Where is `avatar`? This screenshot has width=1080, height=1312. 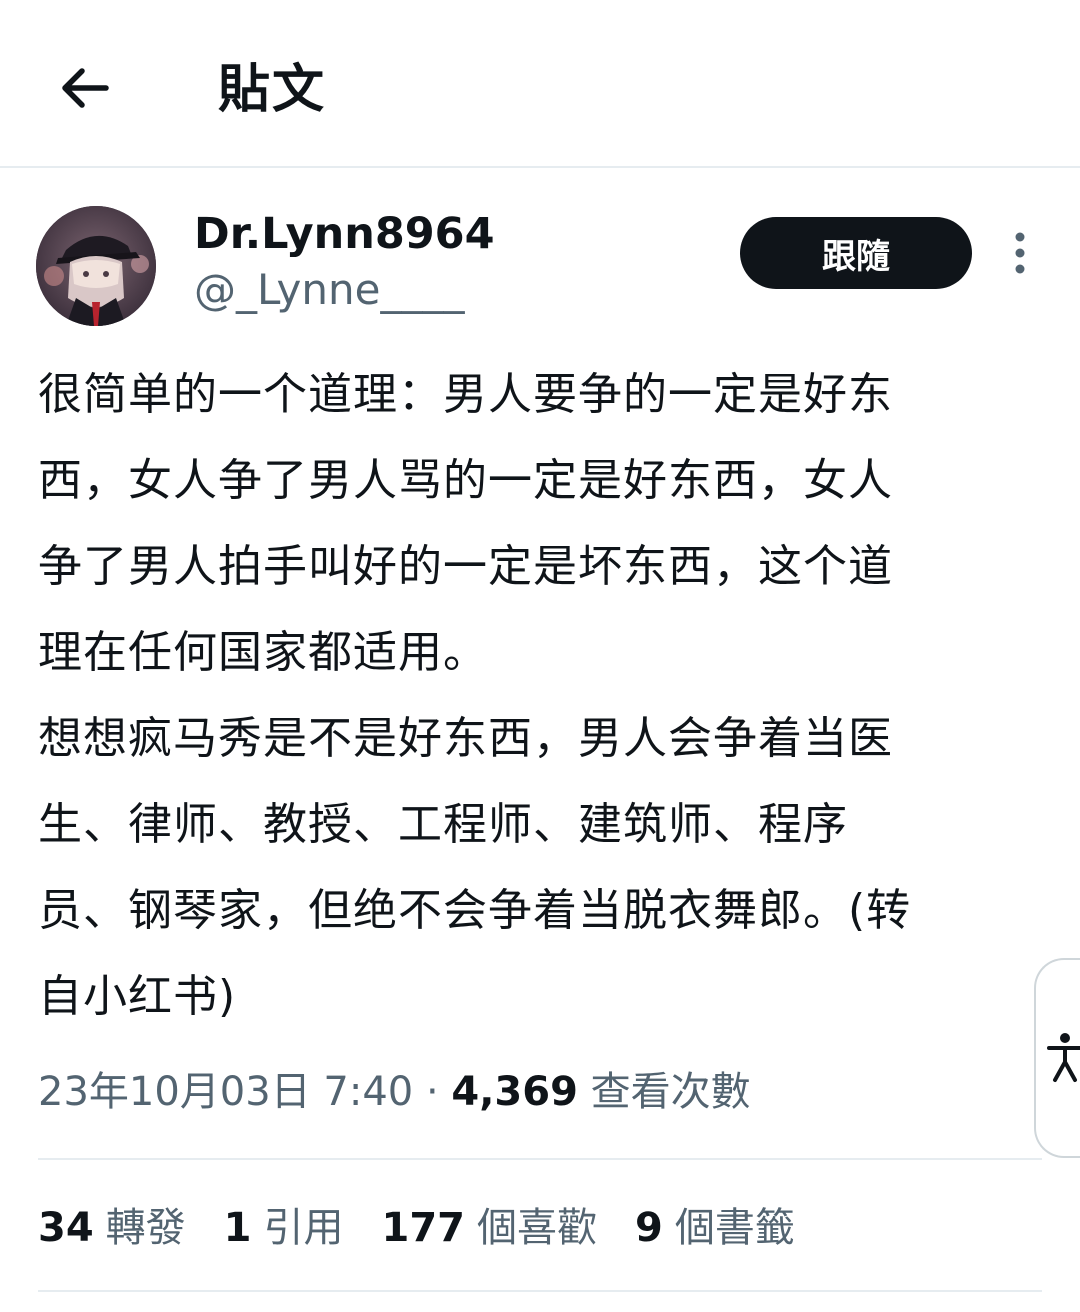 avatar is located at coordinates (96, 266).